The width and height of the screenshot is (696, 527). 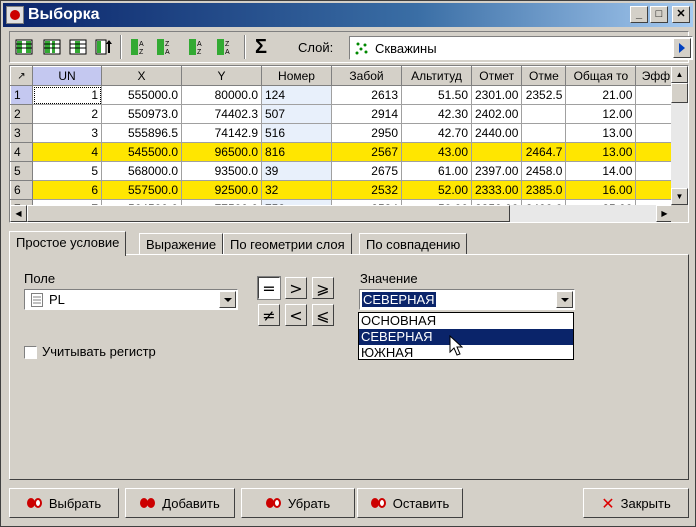 I want to click on select-columns-icon, so click(x=24, y=47).